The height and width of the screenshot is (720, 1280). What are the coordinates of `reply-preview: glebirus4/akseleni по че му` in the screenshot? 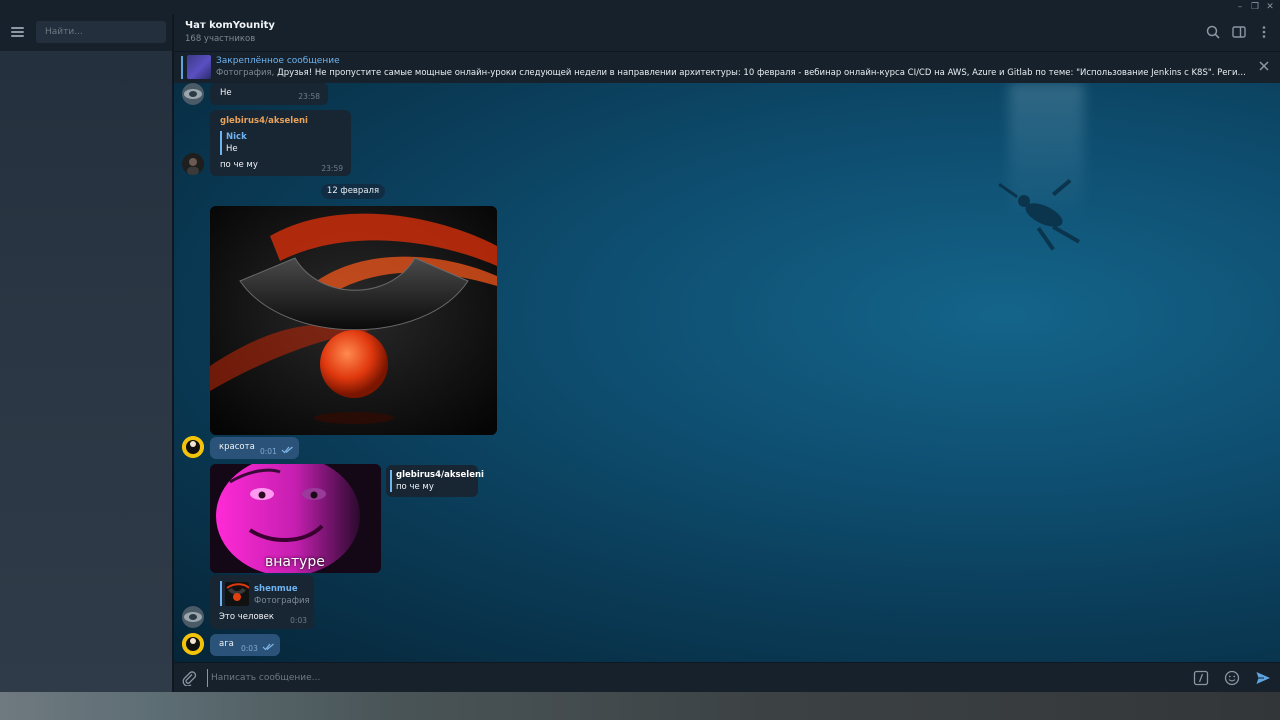 It's located at (435, 481).